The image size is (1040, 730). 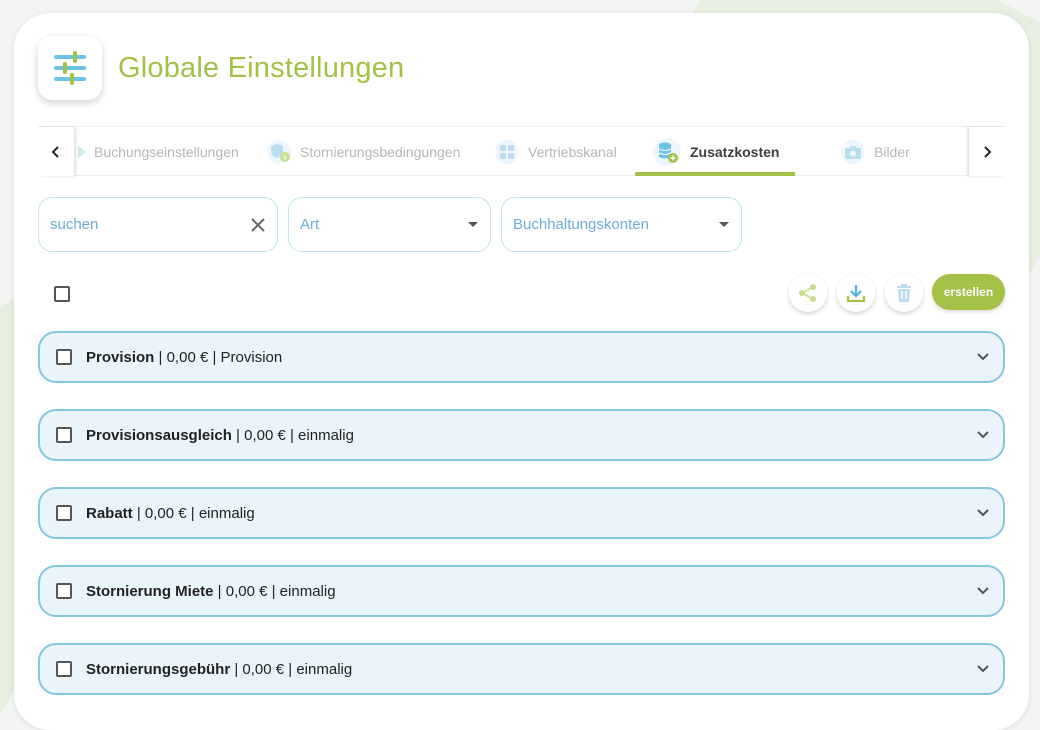 What do you see at coordinates (380, 151) in the screenshot?
I see `tab-label: Stornierungsbedingungen` at bounding box center [380, 151].